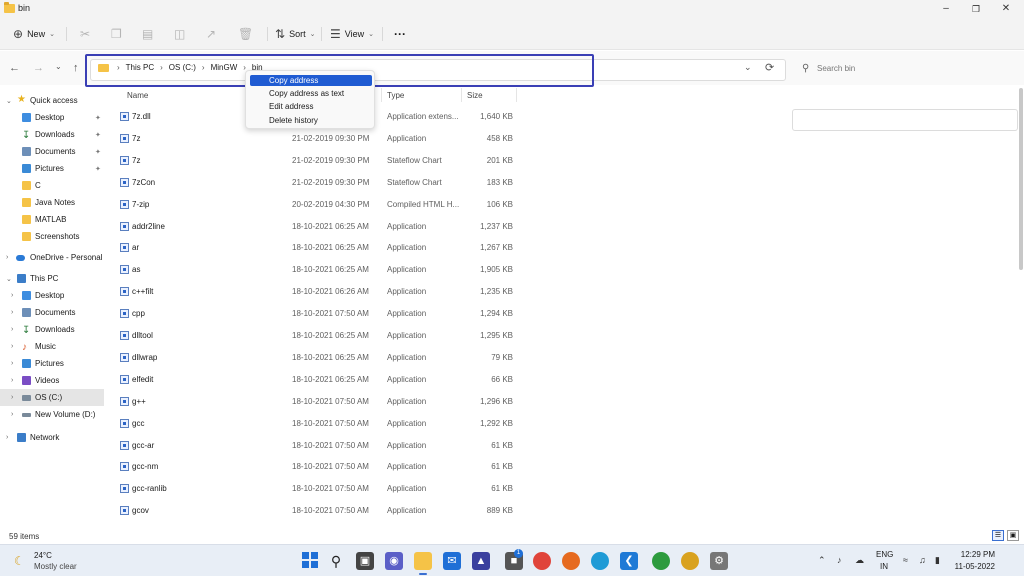 The width and height of the screenshot is (1024, 576). What do you see at coordinates (52, 134) in the screenshot?
I see `nav-downloads: ↧ Downloads ✦` at bounding box center [52, 134].